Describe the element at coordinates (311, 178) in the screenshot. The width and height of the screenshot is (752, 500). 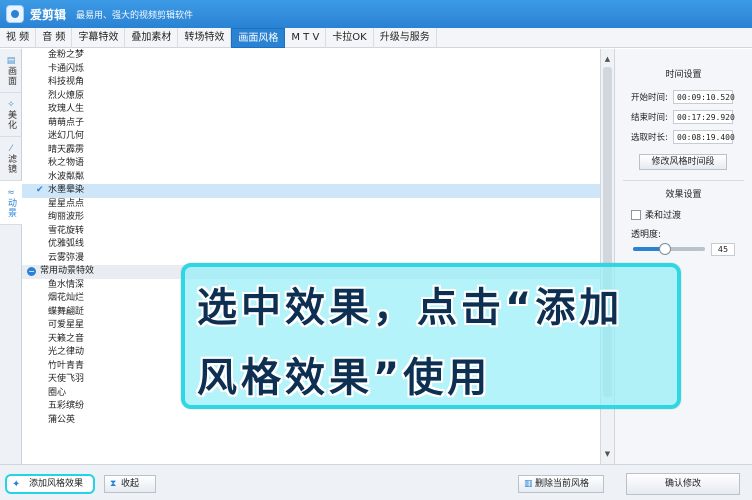
I see `effect-list-item: 水波粼粼` at that location.